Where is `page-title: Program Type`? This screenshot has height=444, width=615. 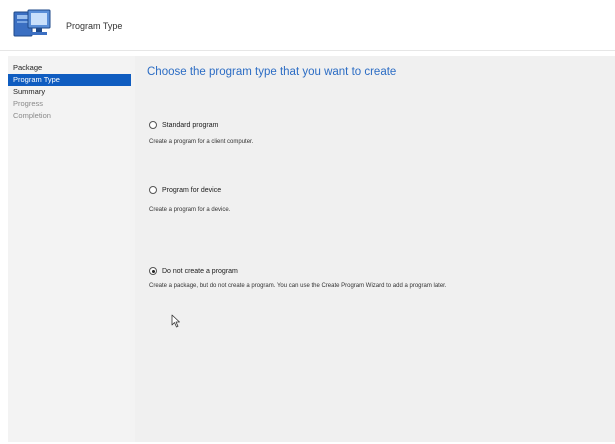 page-title: Program Type is located at coordinates (94, 26).